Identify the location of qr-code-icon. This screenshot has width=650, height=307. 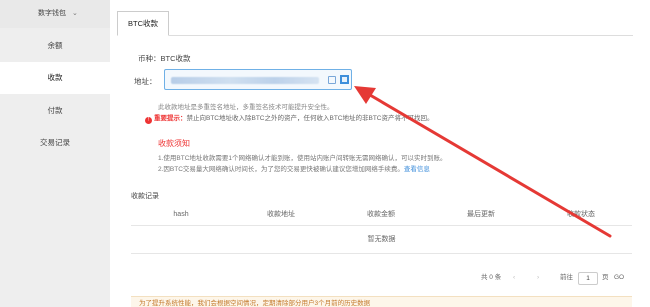
(344, 79).